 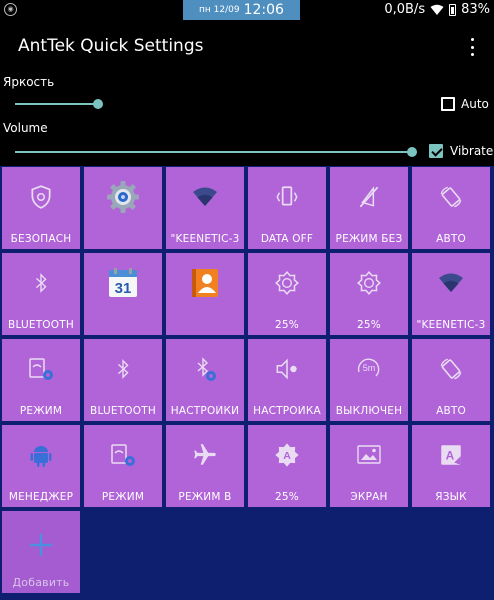 I want to click on mute-icon, so click(x=369, y=197).